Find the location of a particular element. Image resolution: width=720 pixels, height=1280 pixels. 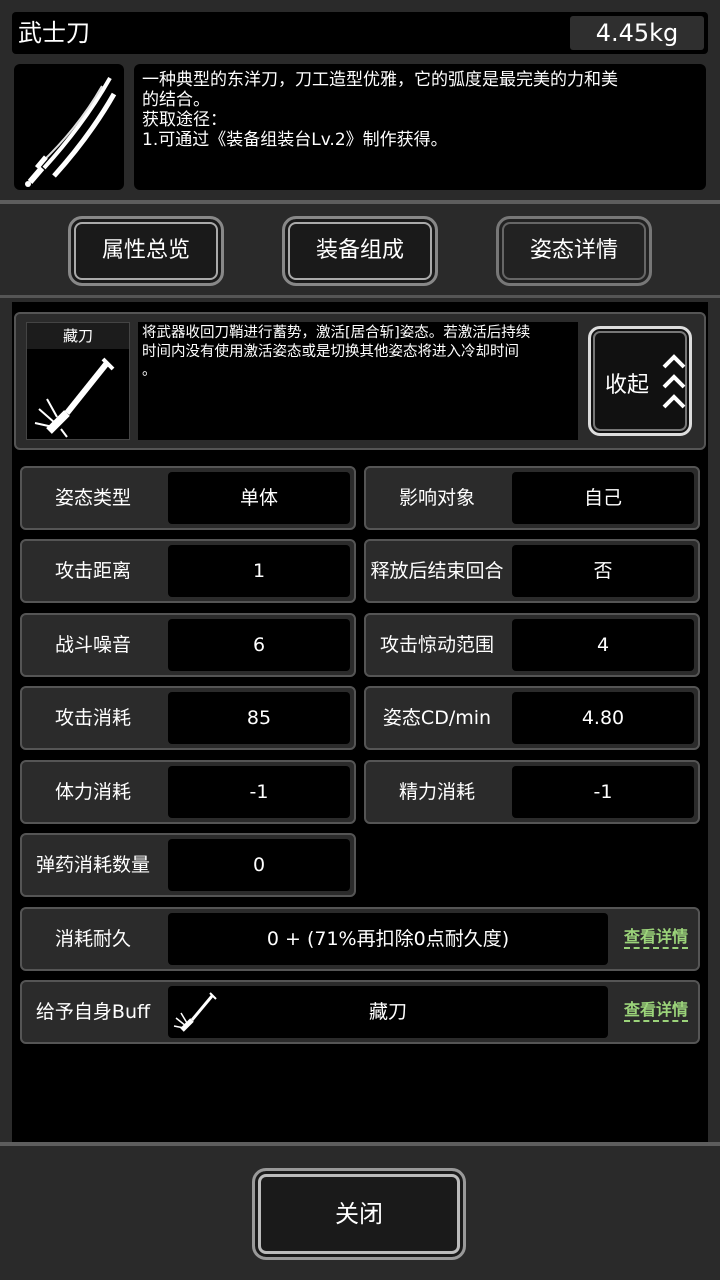

stat-affected-target: 影响对象 自己 is located at coordinates (532, 498).